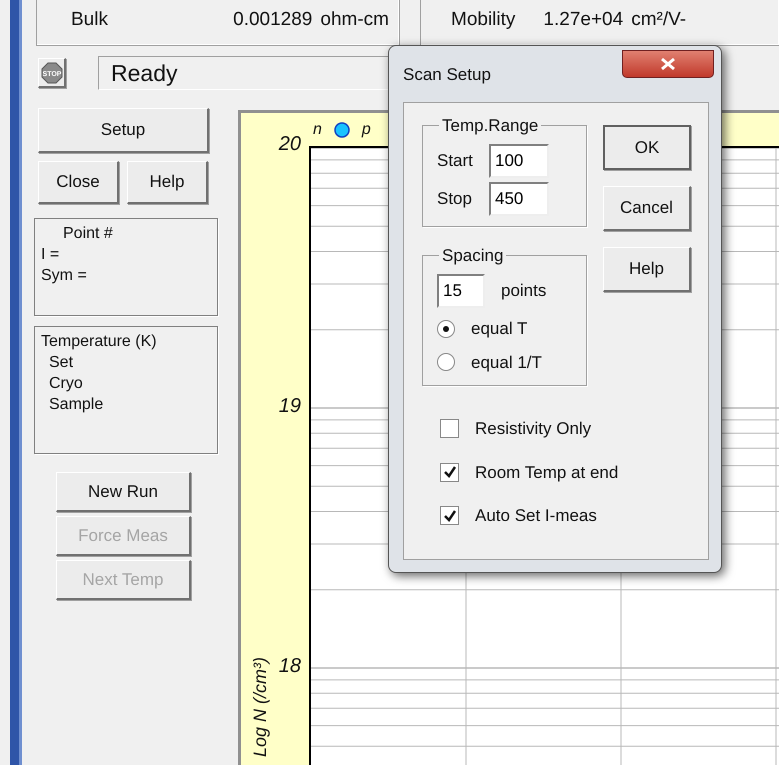  What do you see at coordinates (519, 199) in the screenshot?
I see `input-field: 450` at bounding box center [519, 199].